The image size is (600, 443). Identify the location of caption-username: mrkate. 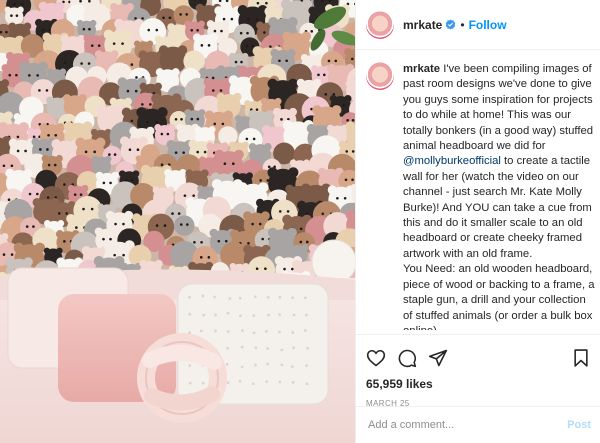
(421, 69).